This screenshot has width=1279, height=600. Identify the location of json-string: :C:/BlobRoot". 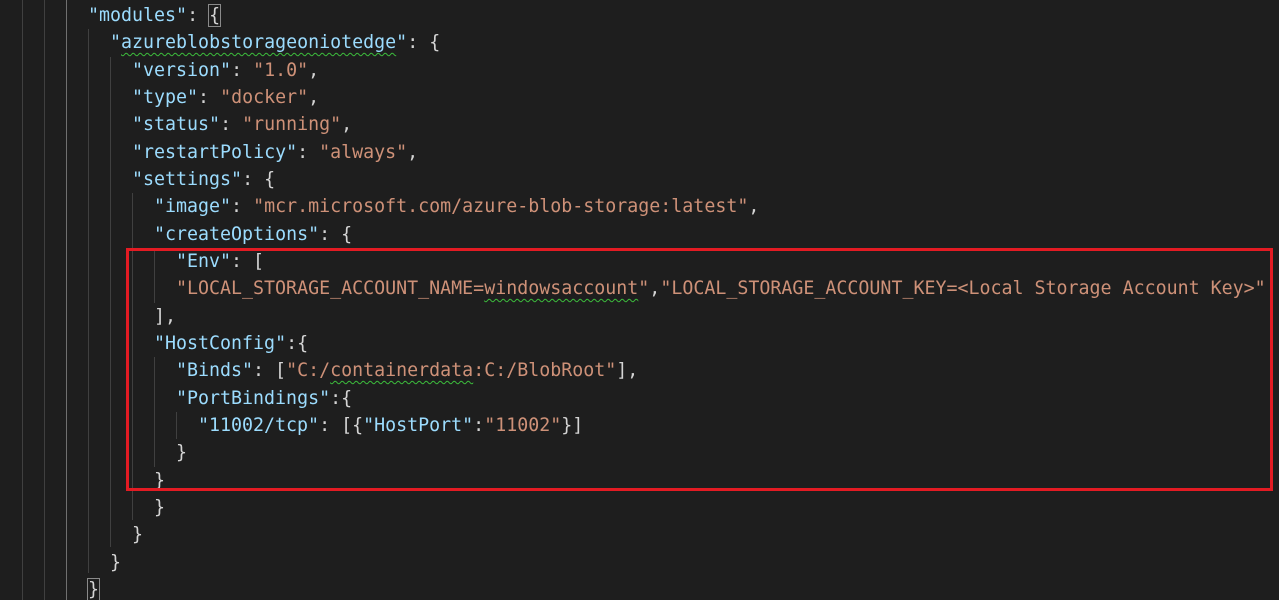
(545, 370).